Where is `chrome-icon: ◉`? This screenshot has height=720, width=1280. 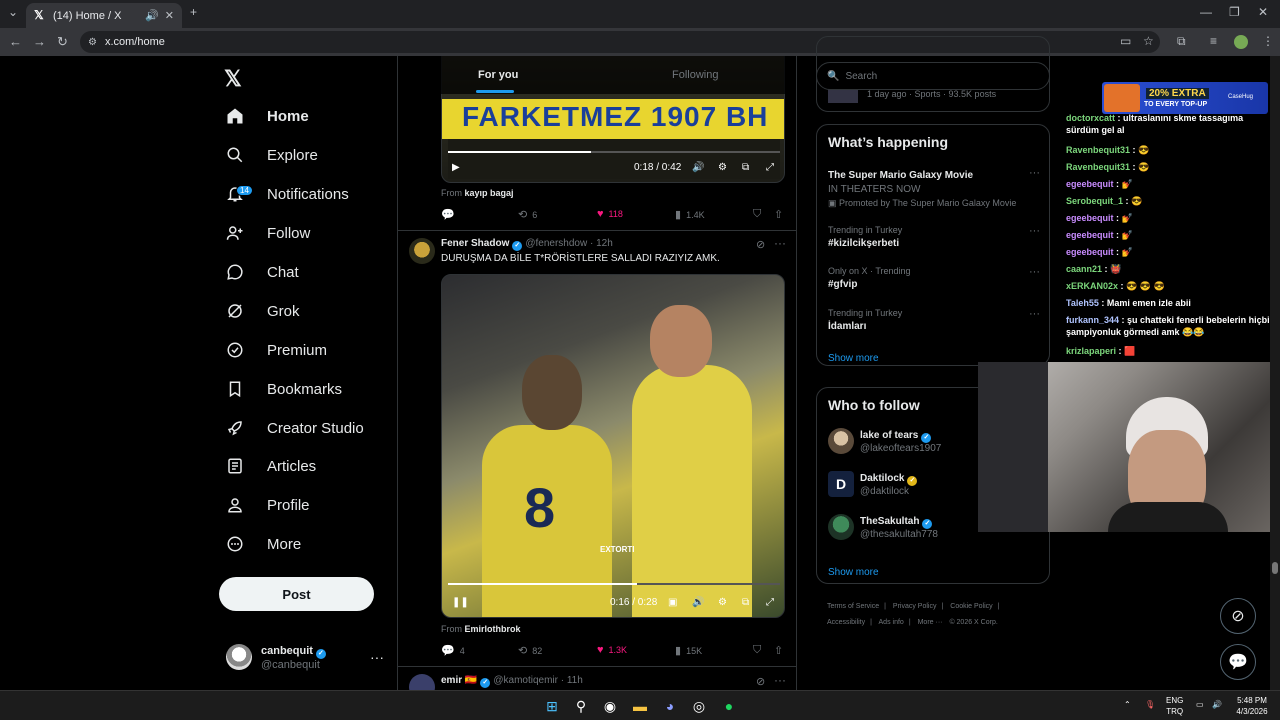 chrome-icon: ◉ is located at coordinates (610, 706).